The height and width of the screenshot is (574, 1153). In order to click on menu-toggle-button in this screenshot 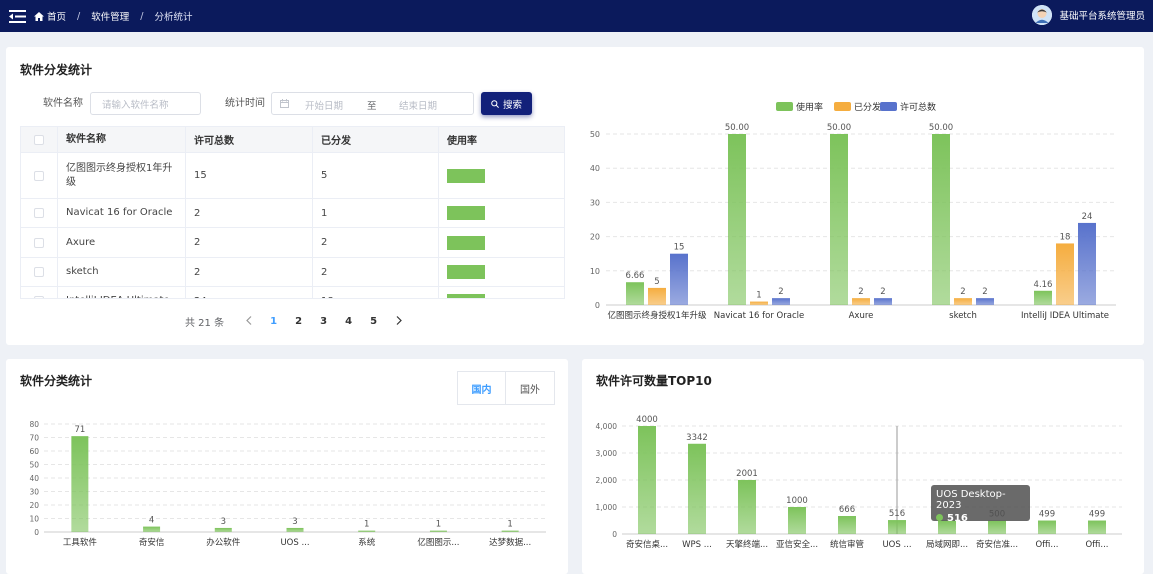, I will do `click(17, 16)`.